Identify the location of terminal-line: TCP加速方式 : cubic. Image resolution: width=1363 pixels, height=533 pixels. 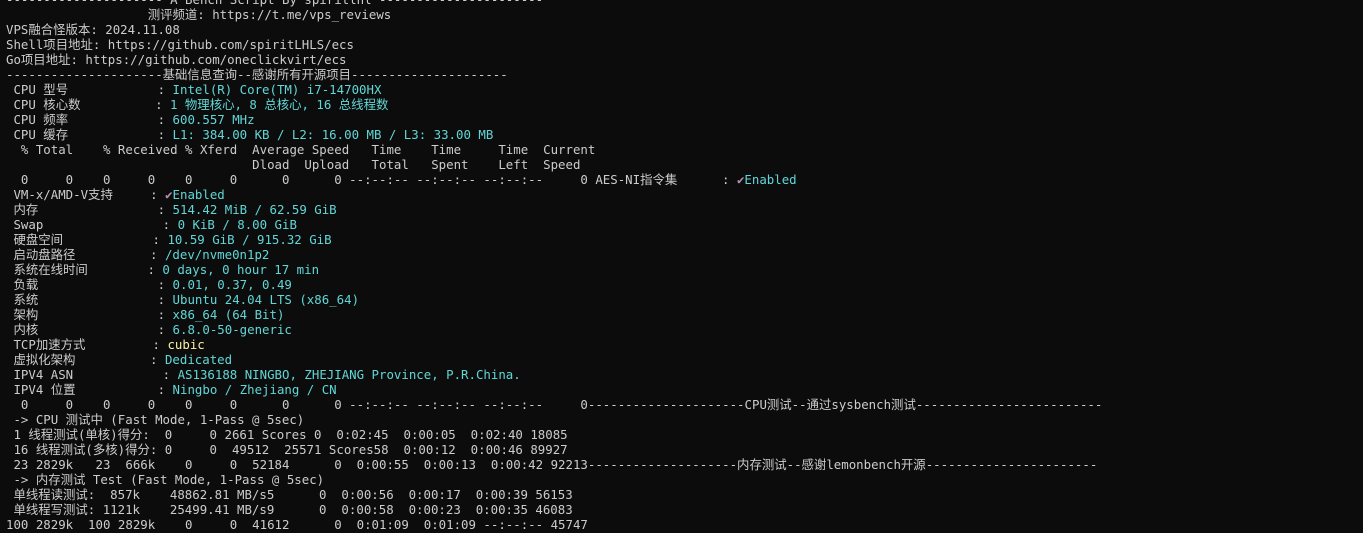
(105, 344).